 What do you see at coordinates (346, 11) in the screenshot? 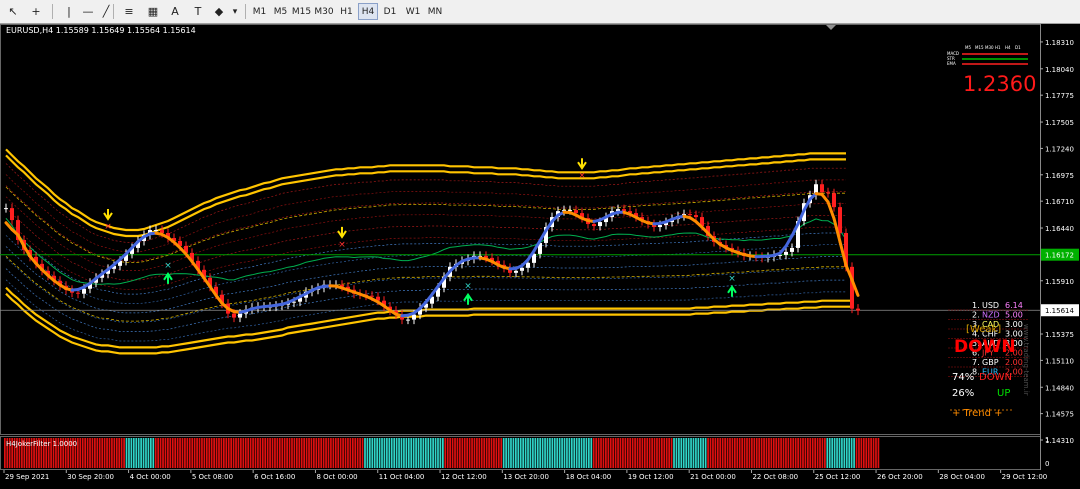
I see `timeframe-h1: H1` at bounding box center [346, 11].